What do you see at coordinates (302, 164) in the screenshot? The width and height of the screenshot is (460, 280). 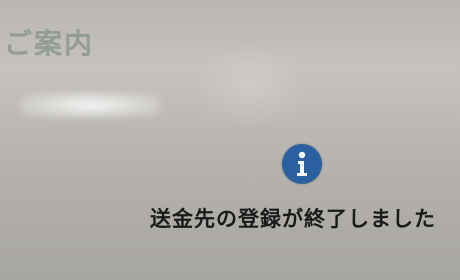 I see `info-icon` at bounding box center [302, 164].